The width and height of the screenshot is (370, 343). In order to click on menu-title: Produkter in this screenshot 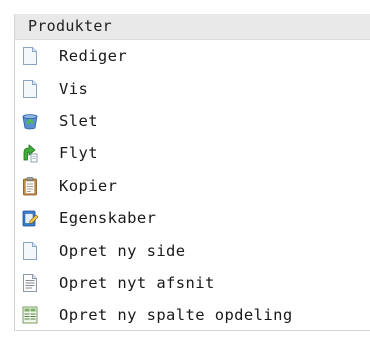, I will do `click(192, 27)`.